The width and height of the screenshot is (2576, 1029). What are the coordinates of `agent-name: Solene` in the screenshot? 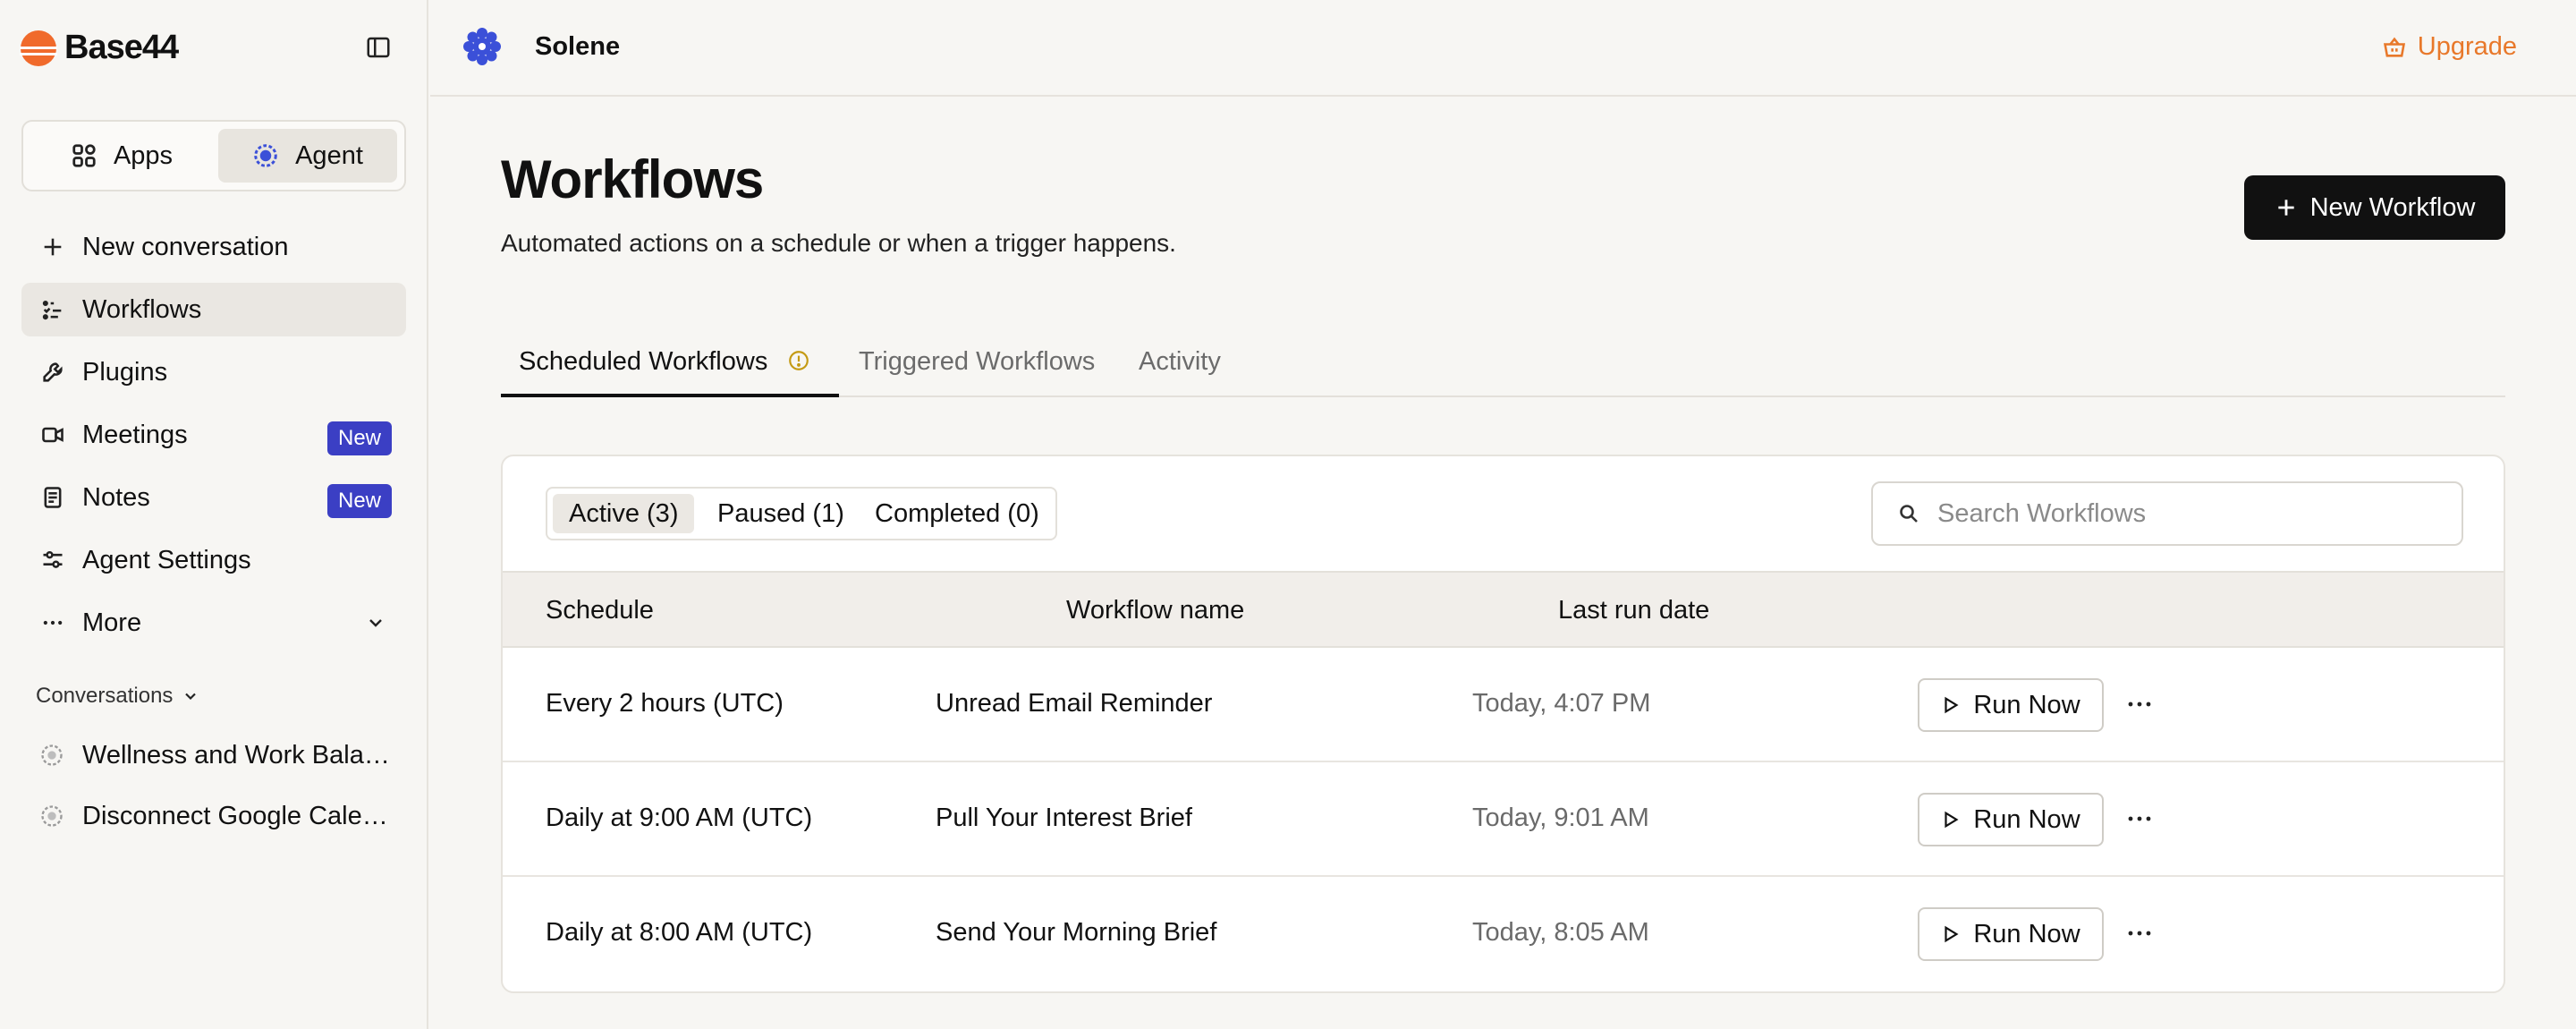 It's located at (577, 47).